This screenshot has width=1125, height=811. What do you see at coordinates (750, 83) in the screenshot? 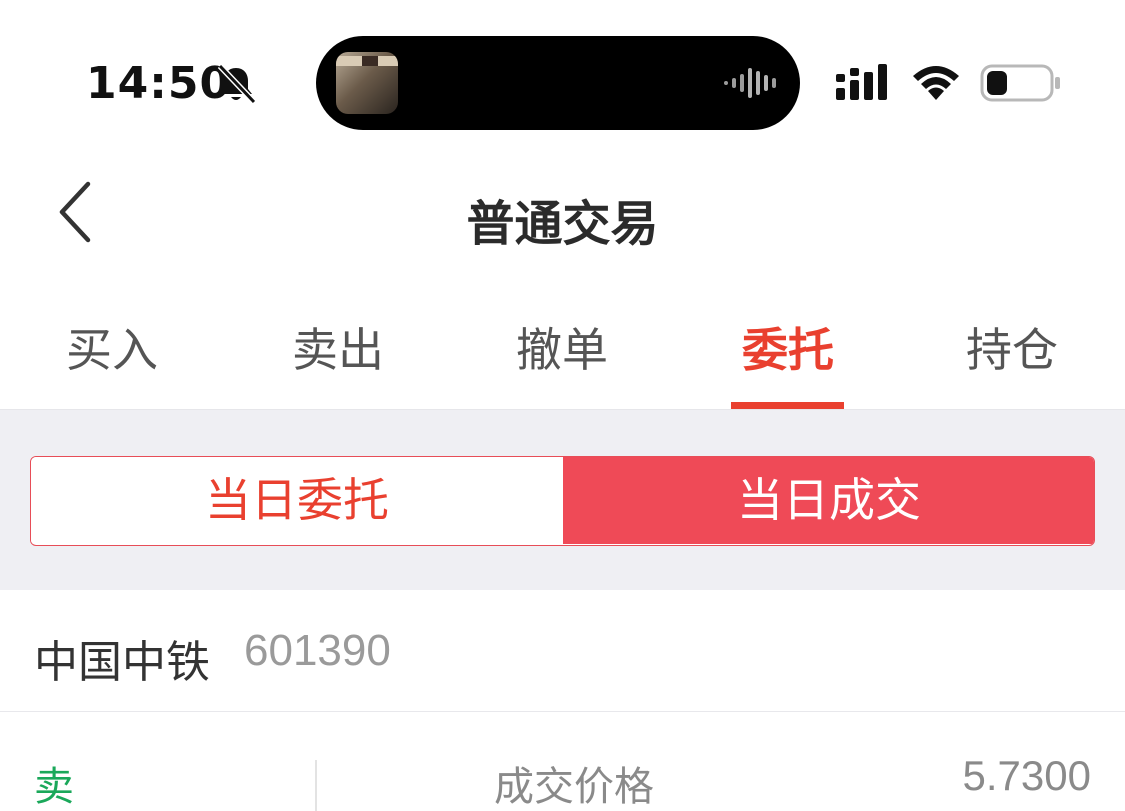
I see `audio-wave-icon` at bounding box center [750, 83].